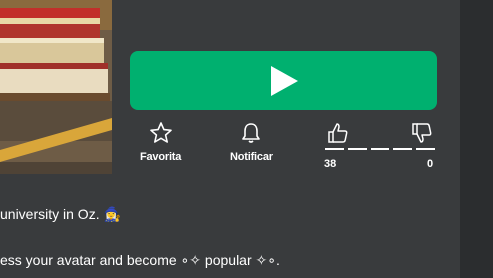 The height and width of the screenshot is (278, 493). What do you see at coordinates (251, 157) in the screenshot?
I see `notify-label: Notificar` at bounding box center [251, 157].